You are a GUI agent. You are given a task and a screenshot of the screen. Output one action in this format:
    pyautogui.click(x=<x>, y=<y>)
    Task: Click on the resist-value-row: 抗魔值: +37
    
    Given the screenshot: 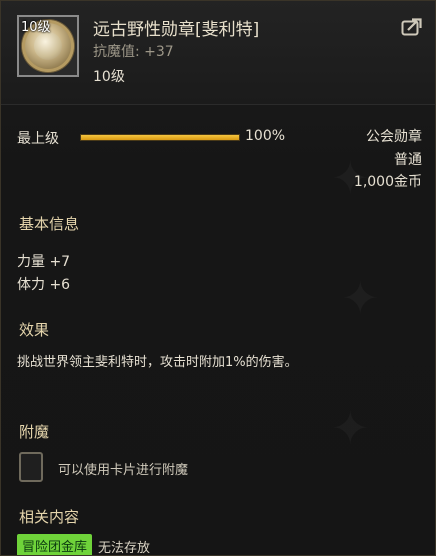 What is the action you would take?
    pyautogui.click(x=133, y=51)
    